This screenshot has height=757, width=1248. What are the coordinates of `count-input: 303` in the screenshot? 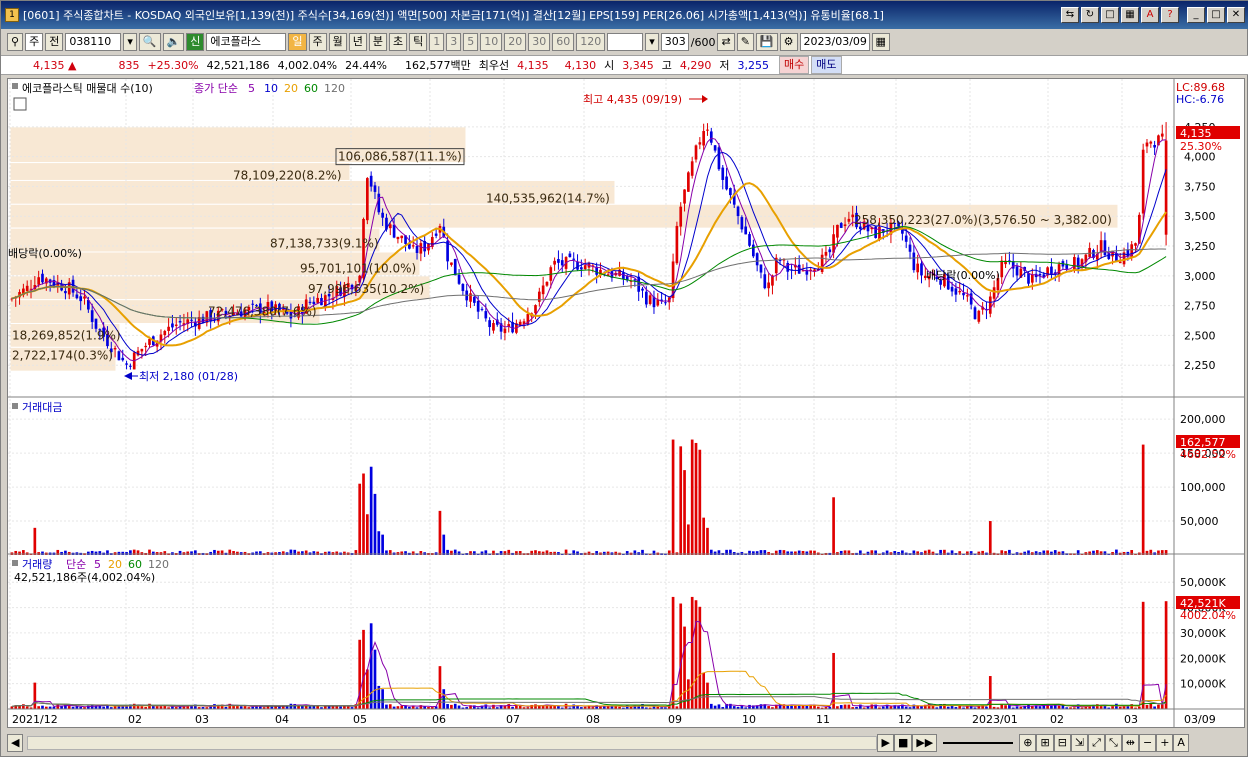 It's located at (674, 42).